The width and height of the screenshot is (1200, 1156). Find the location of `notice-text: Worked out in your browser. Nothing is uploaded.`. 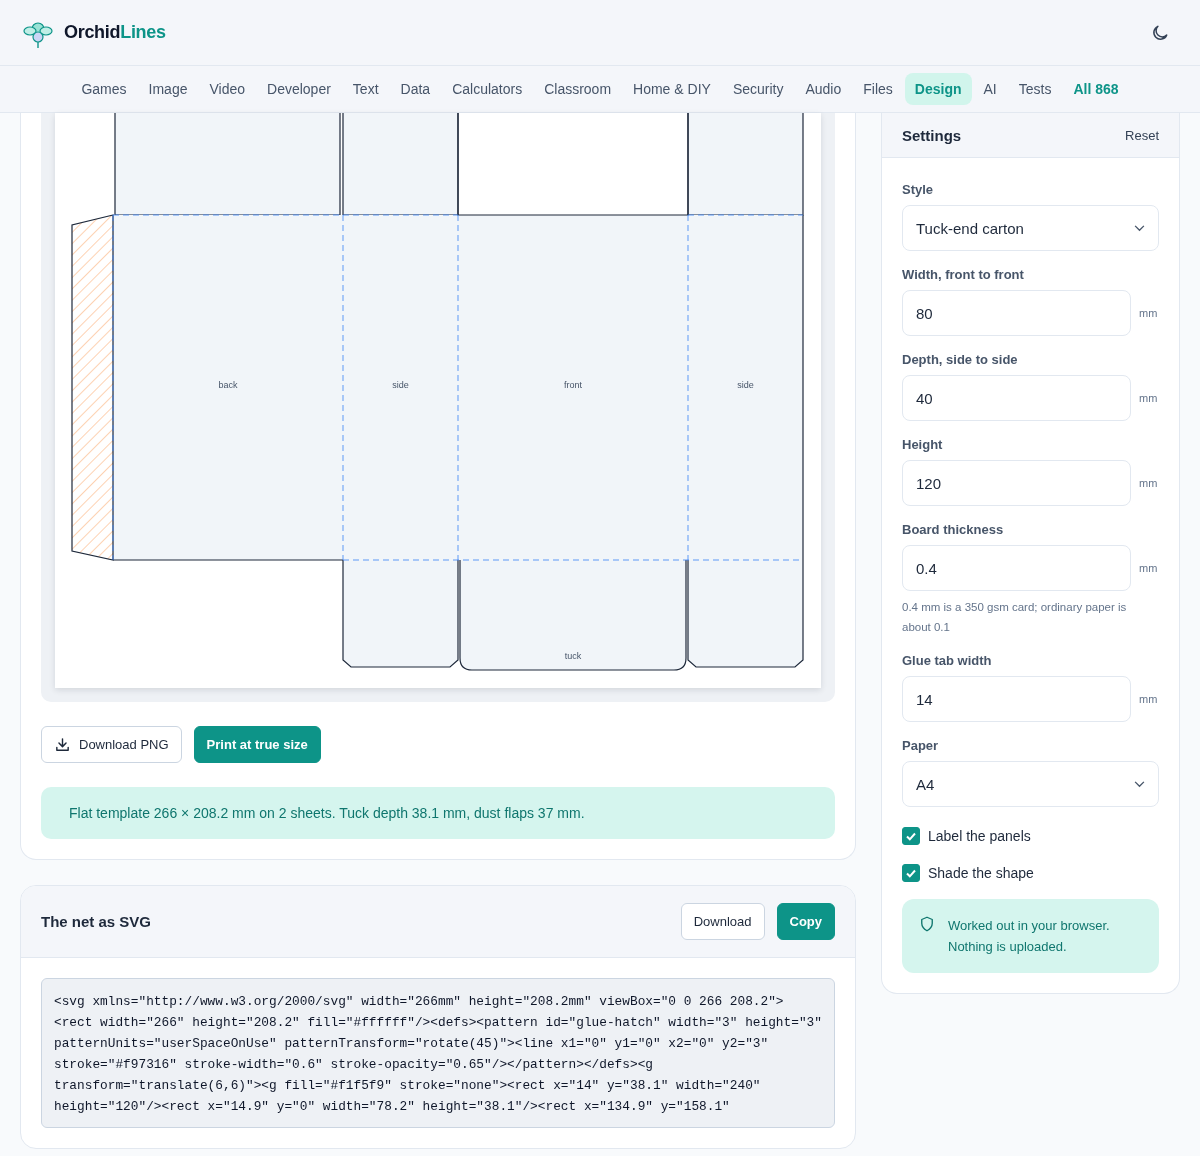

notice-text: Worked out in your browser. Nothing is uploaded. is located at coordinates (1029, 936).